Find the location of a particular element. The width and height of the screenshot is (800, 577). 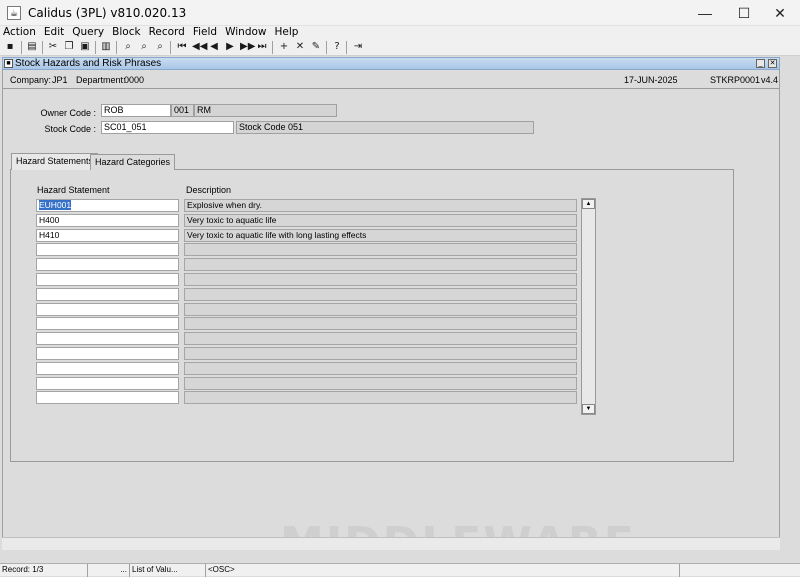

execute-query-icon: ⌕ is located at coordinates (144, 47).